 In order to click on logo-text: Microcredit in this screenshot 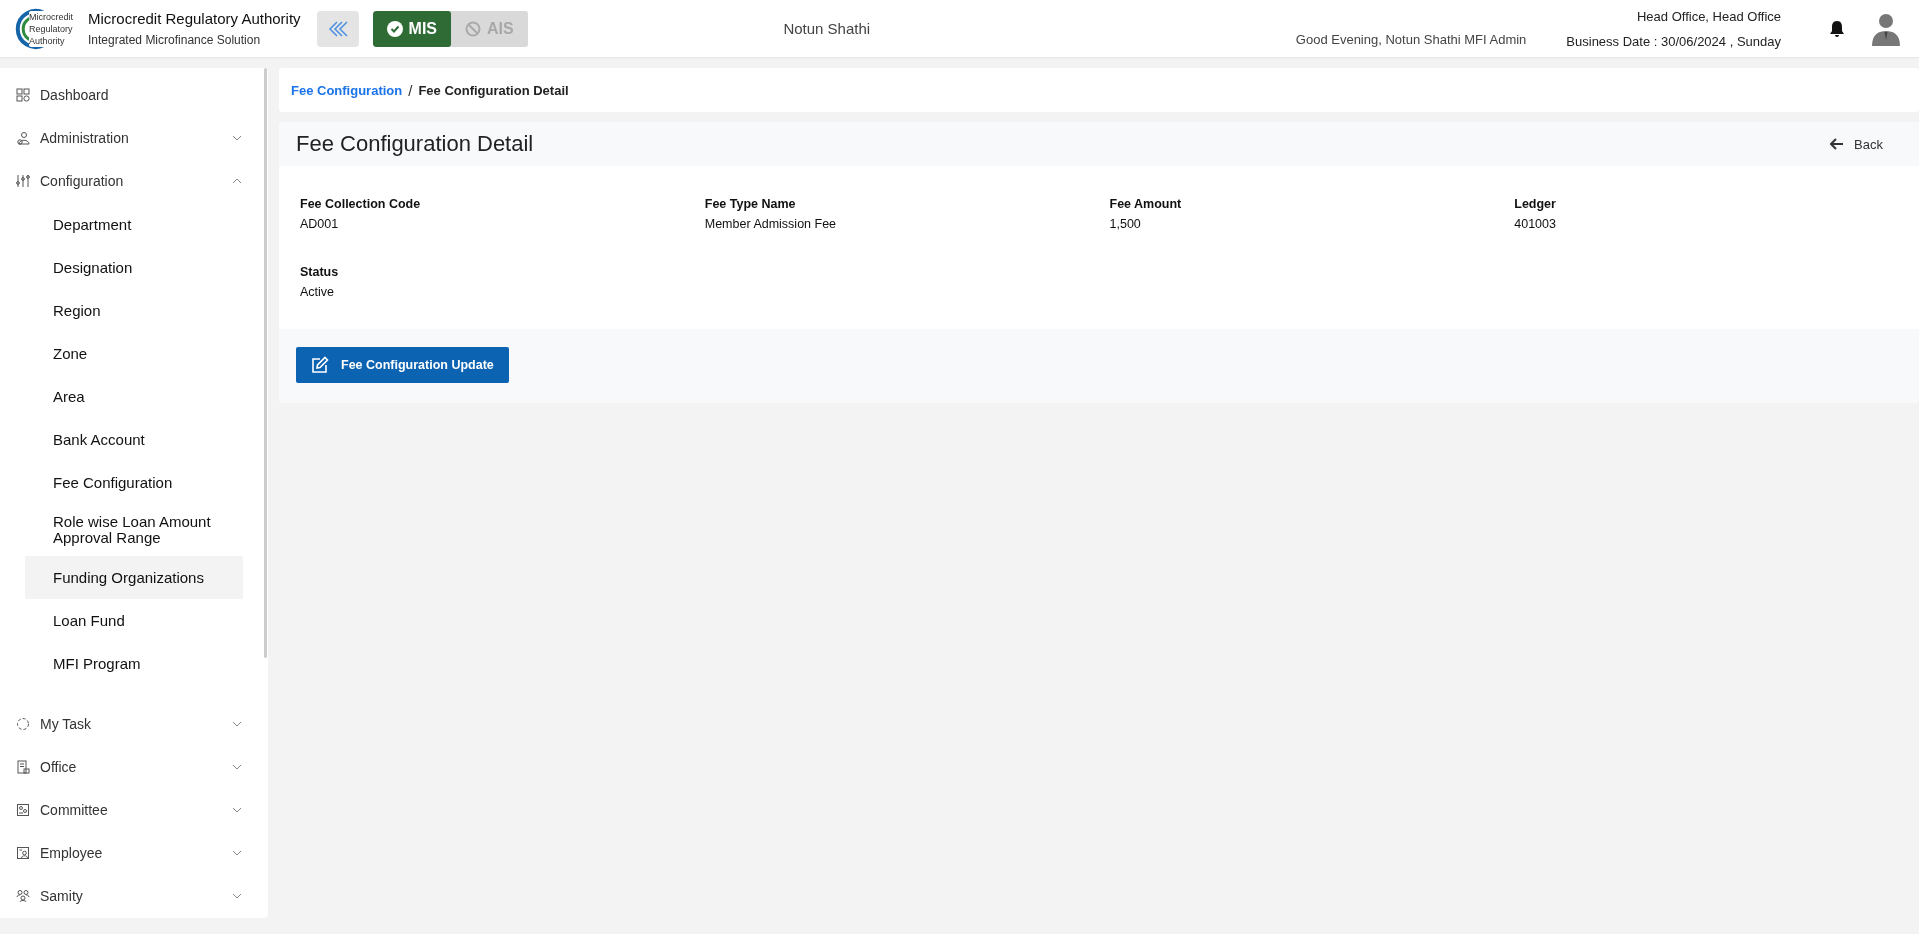, I will do `click(51, 16)`.